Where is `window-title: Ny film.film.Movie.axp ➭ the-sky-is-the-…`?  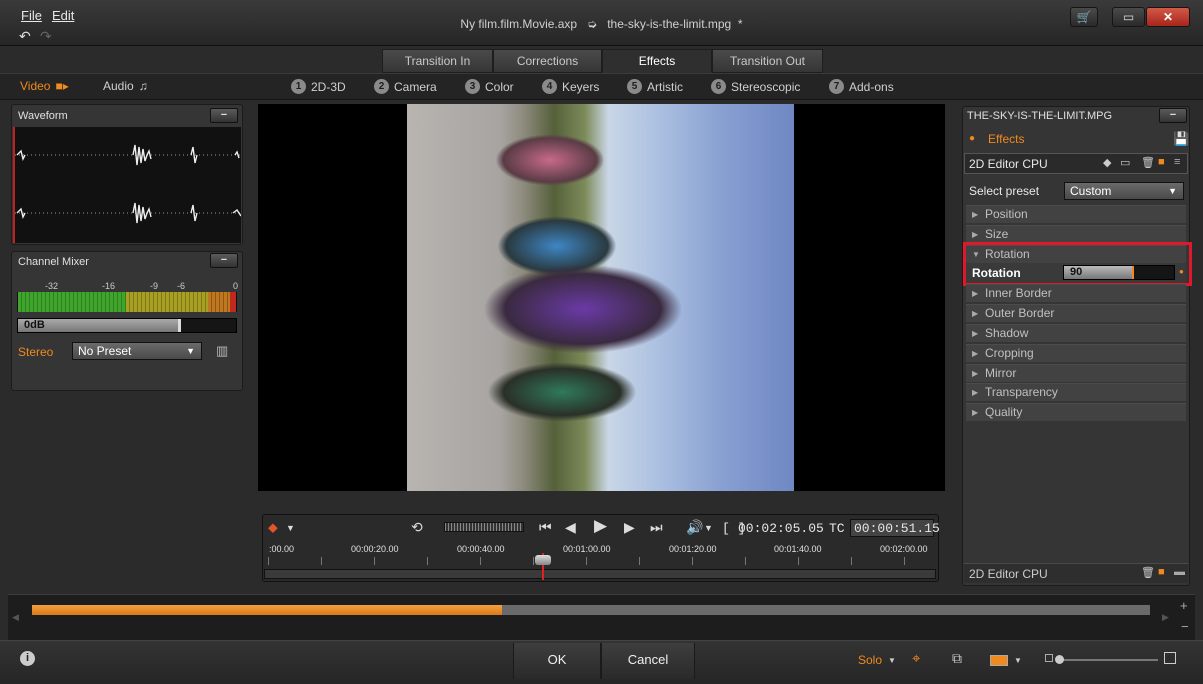 window-title: Ny film.film.Movie.axp ➭ the-sky-is-the-… is located at coordinates (601, 24).